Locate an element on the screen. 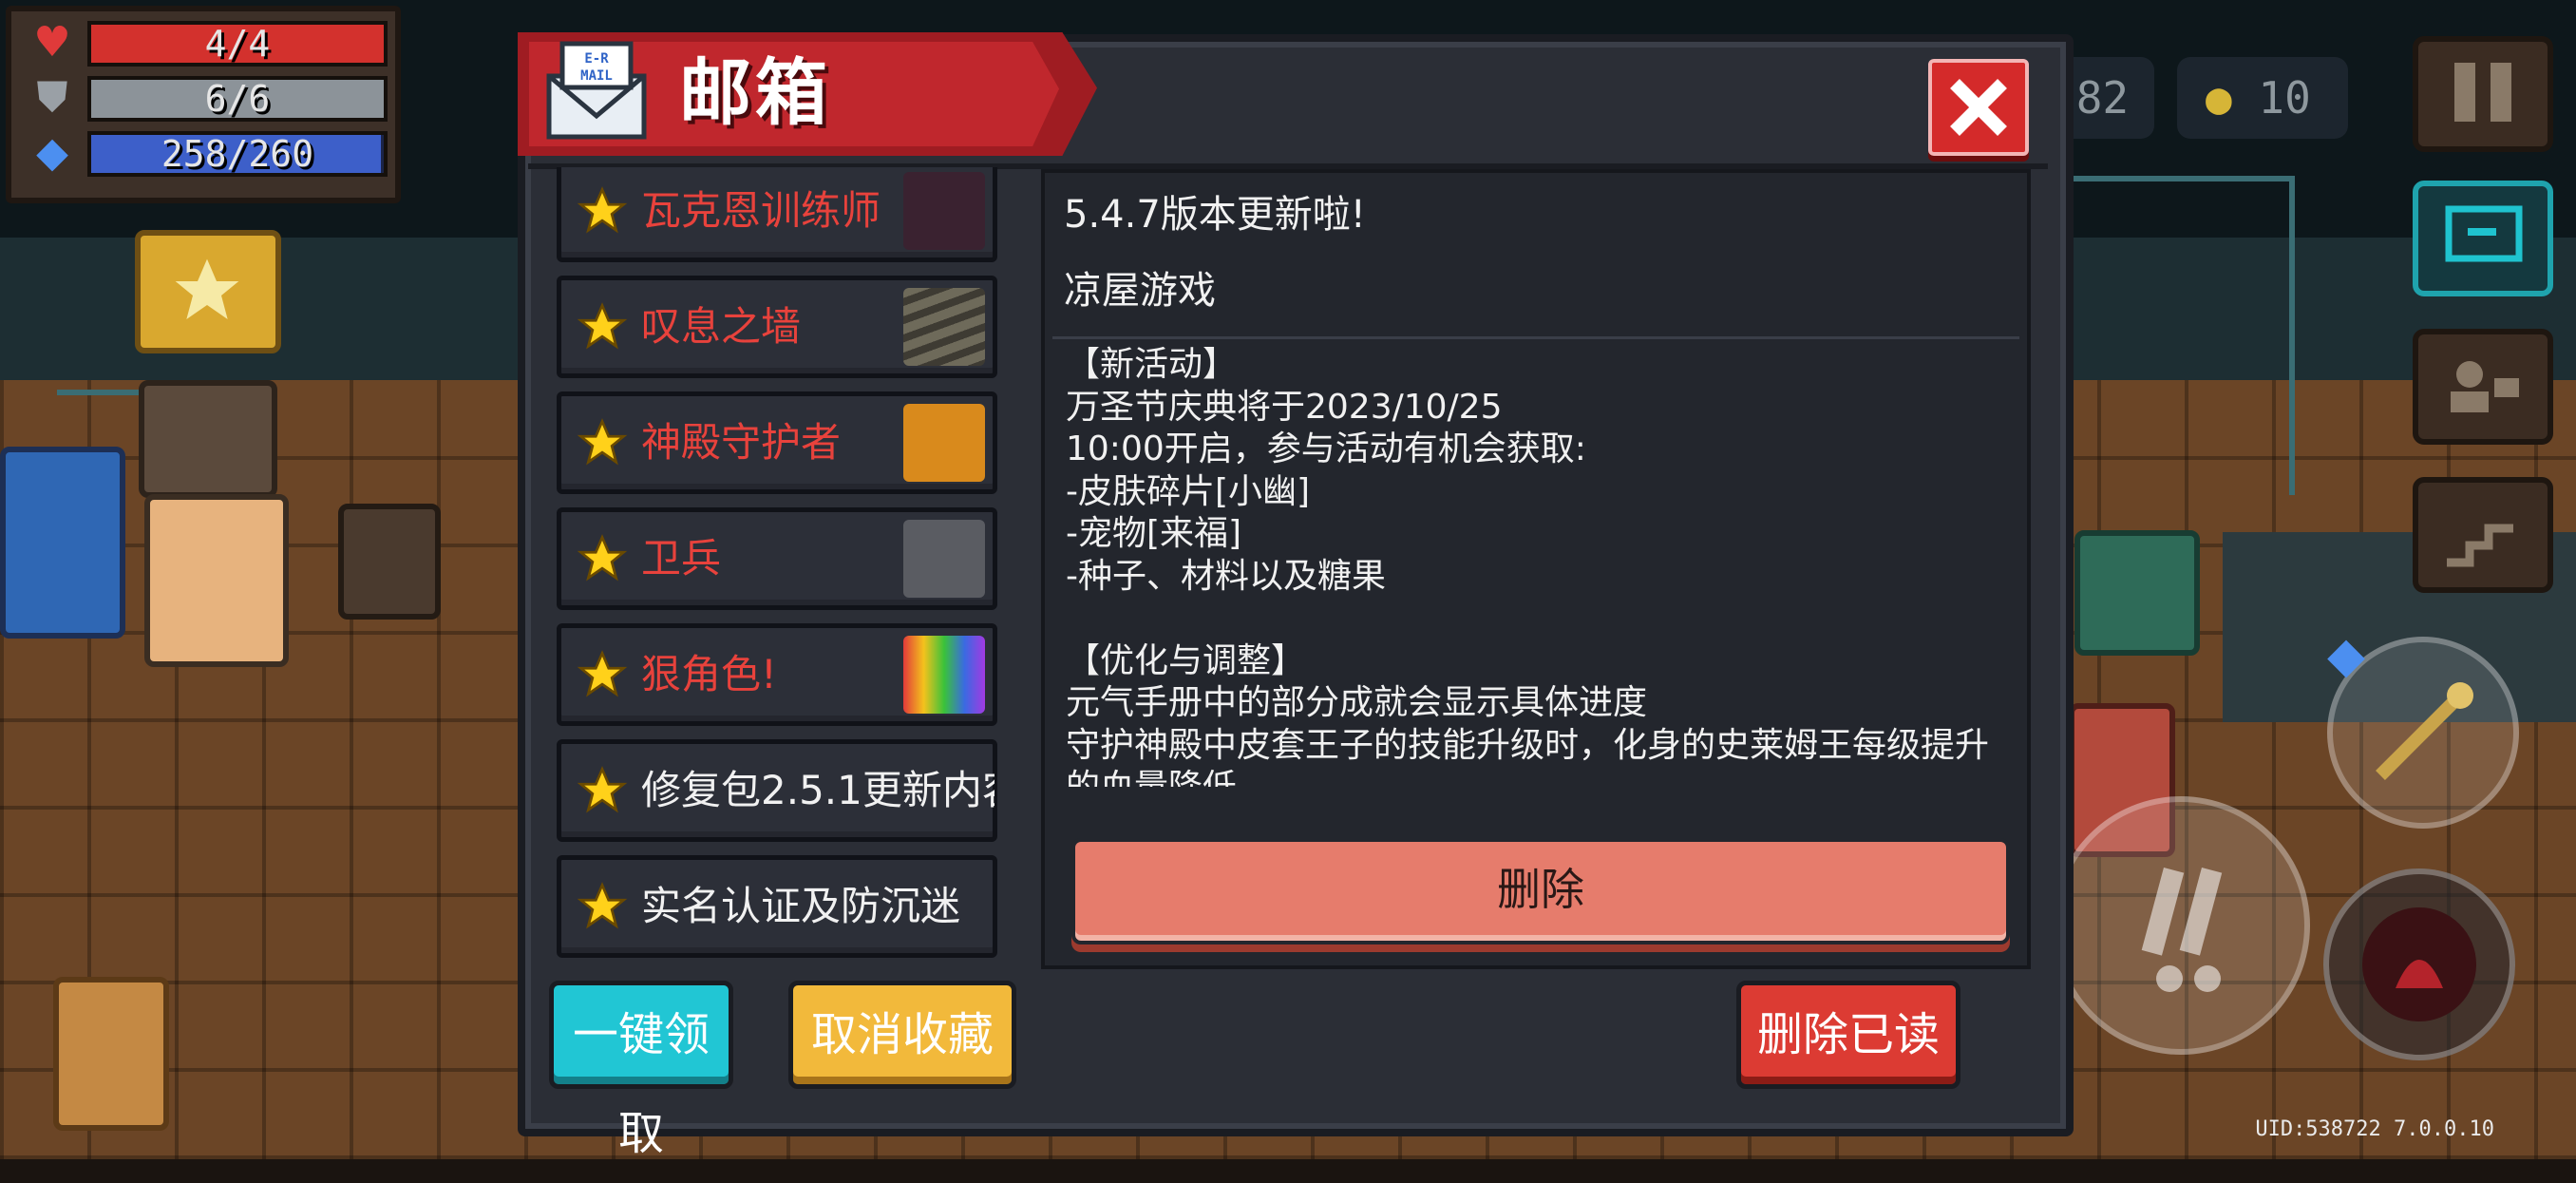  dog-character is located at coordinates (111, 1054).